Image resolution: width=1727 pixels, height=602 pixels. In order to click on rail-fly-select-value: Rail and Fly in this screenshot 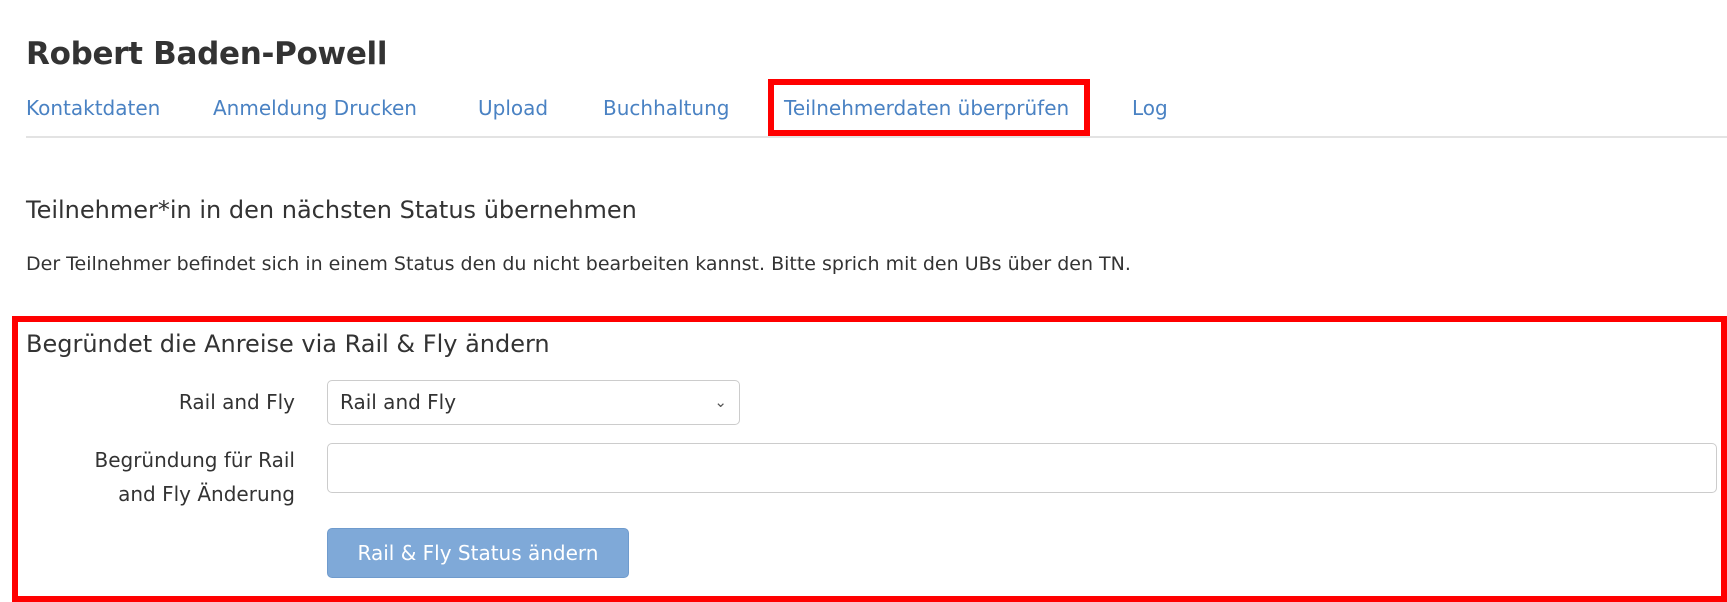, I will do `click(398, 402)`.